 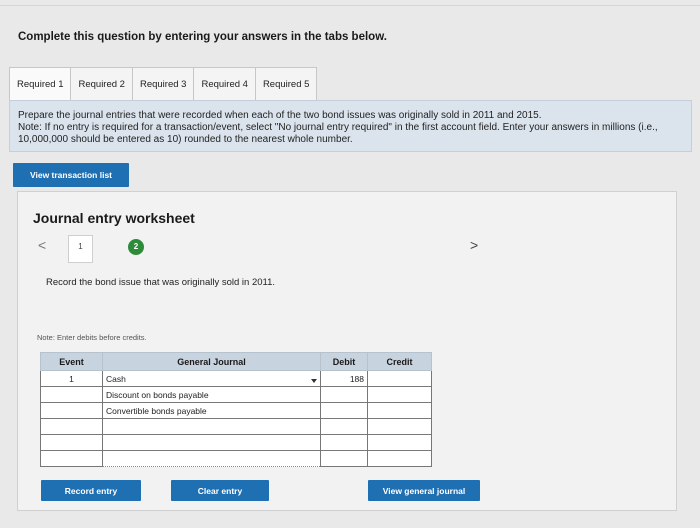 I want to click on tab-required-5: Required 5, so click(x=286, y=83).